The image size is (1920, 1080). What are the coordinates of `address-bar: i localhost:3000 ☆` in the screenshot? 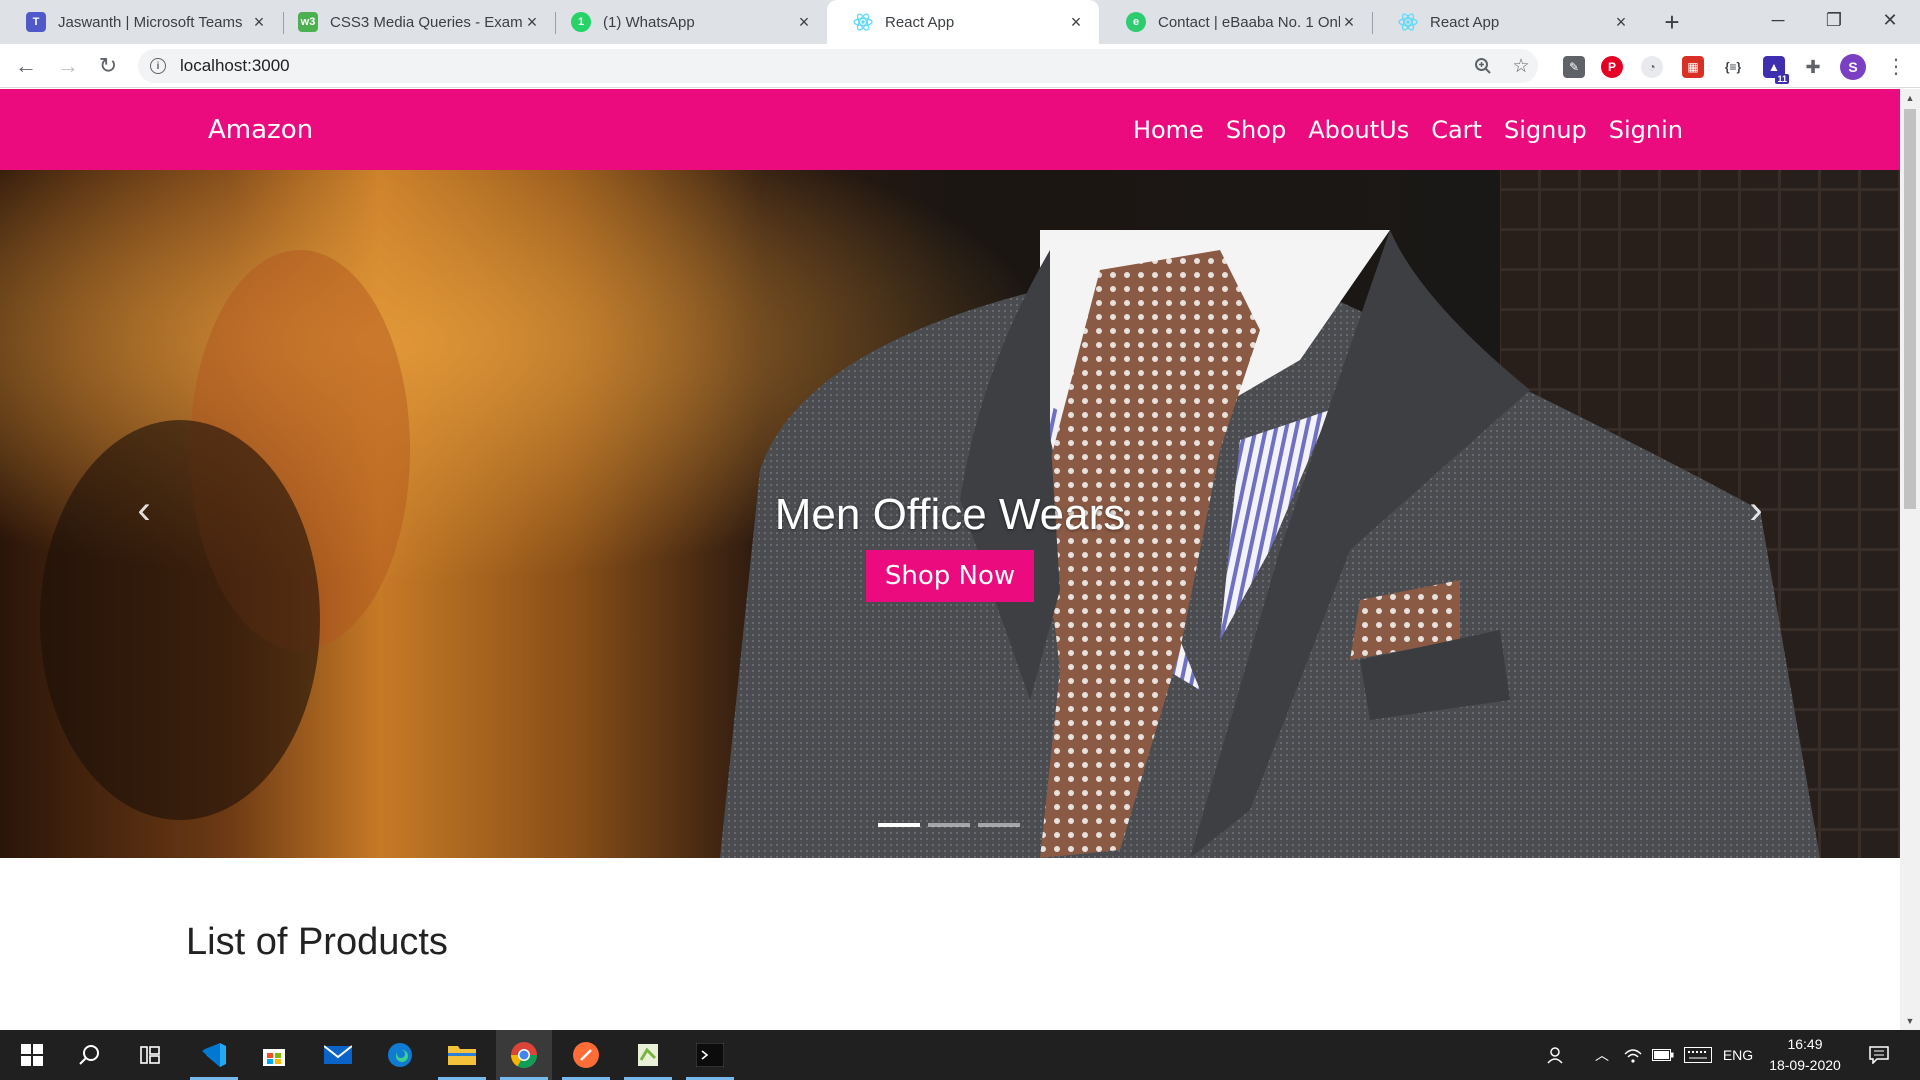 It's located at (838, 66).